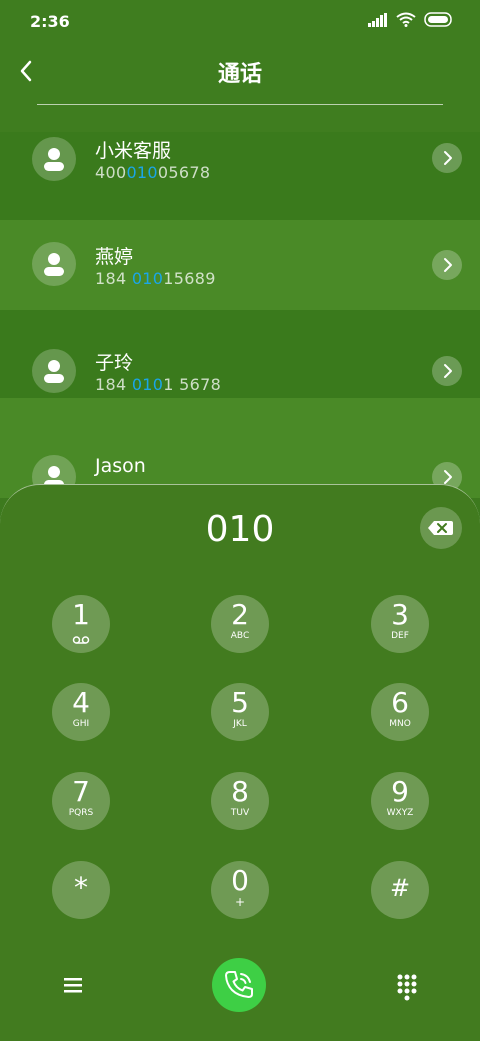  Describe the element at coordinates (81, 640) in the screenshot. I see `voicemail-icon` at that location.